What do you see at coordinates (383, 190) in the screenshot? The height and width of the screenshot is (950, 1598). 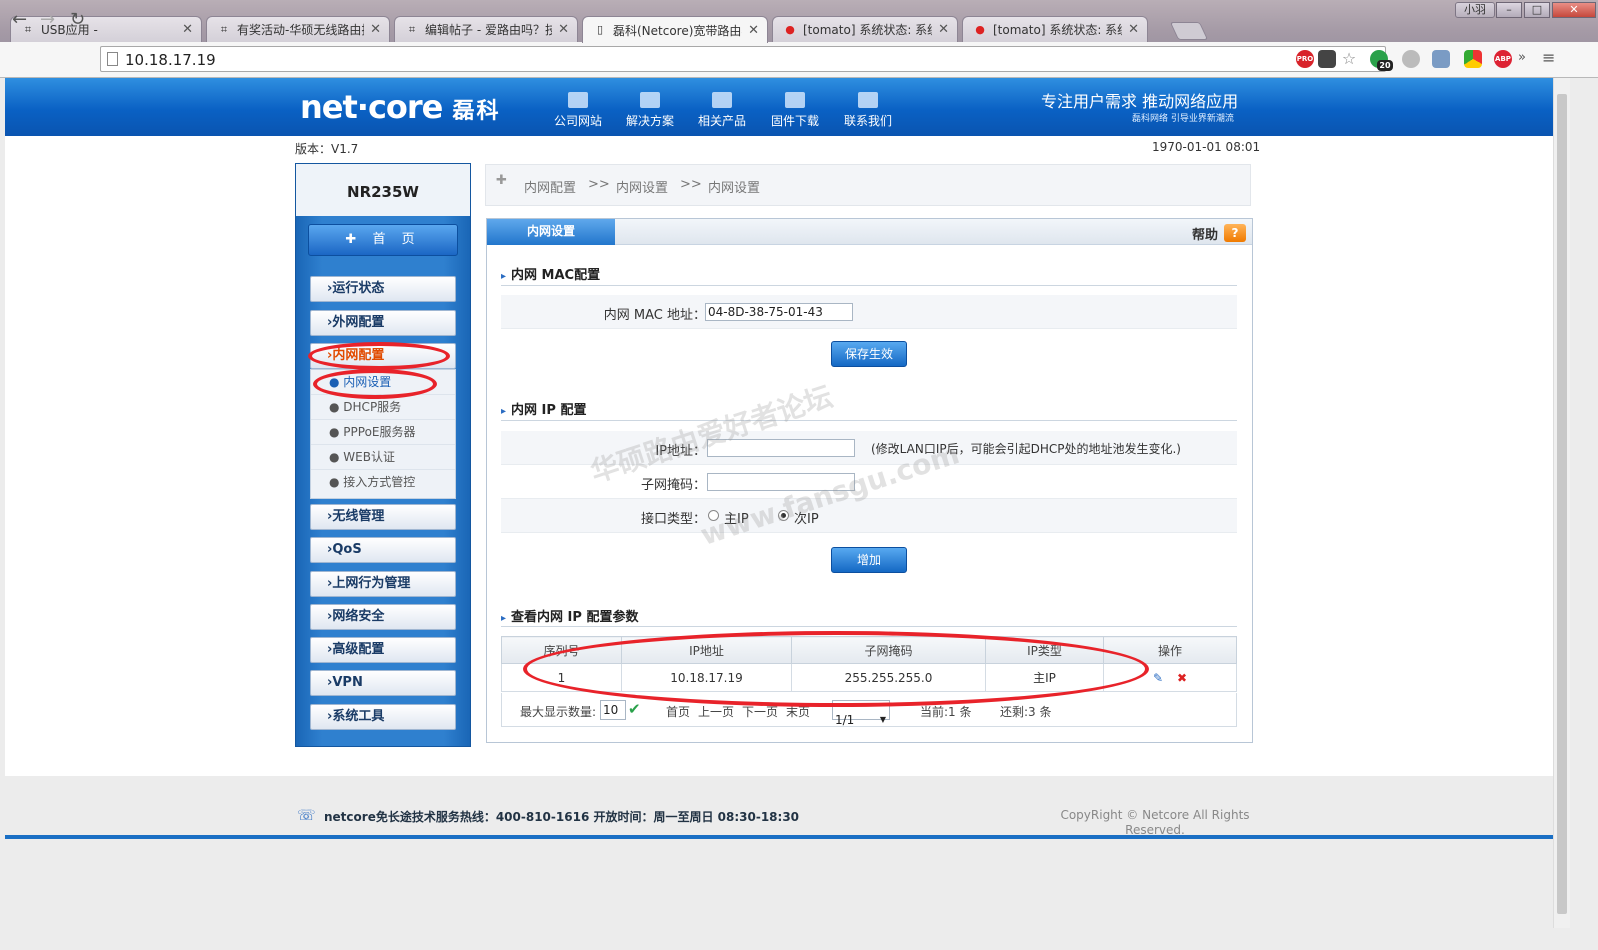 I see `model-name: NR235W` at bounding box center [383, 190].